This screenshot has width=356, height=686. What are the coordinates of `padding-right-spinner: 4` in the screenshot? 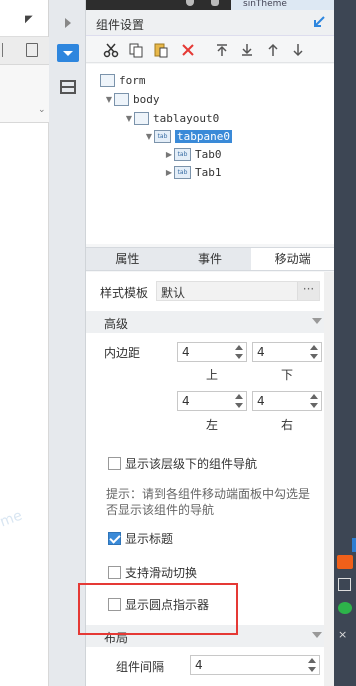 It's located at (287, 401).